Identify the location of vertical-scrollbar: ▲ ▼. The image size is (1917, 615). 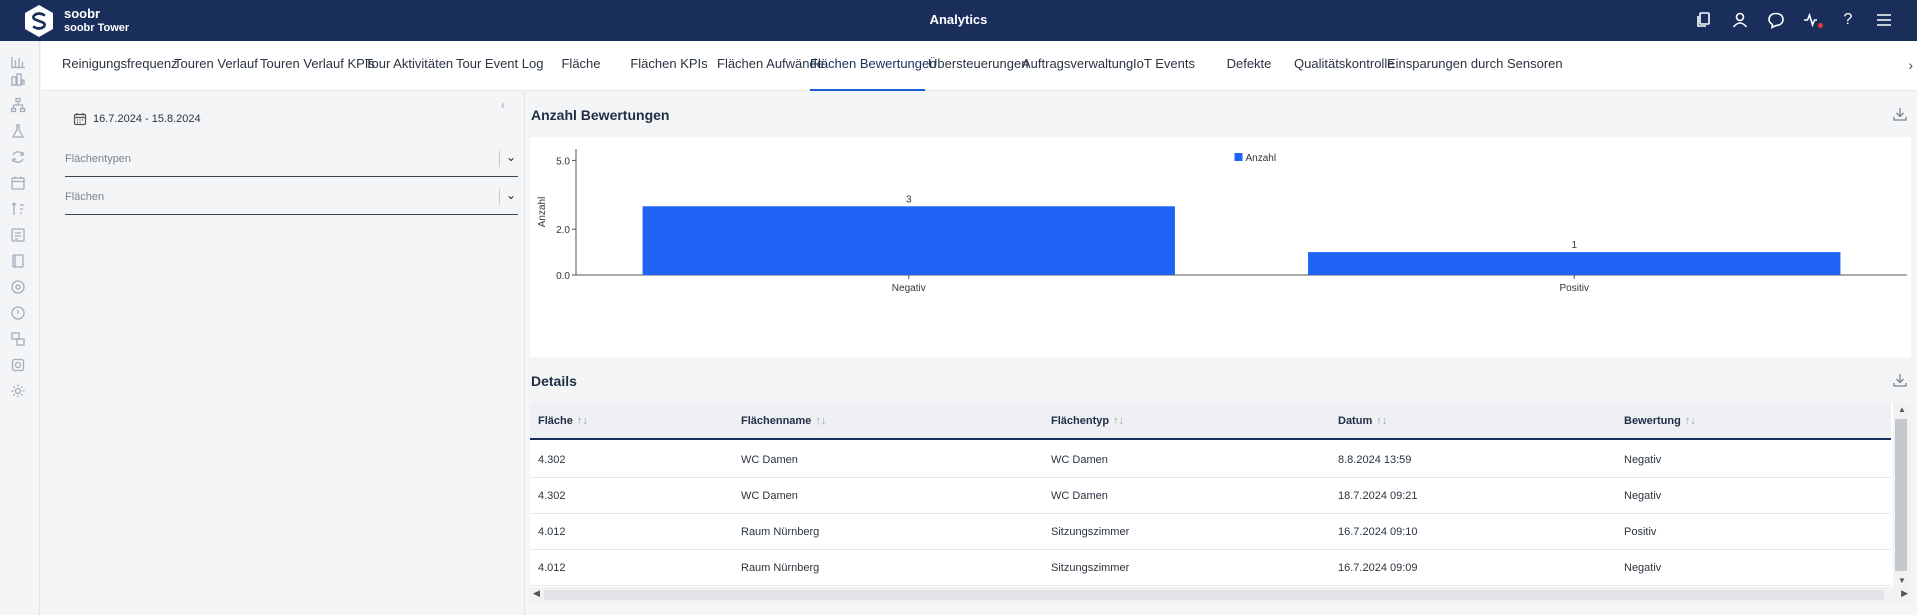
(1902, 495).